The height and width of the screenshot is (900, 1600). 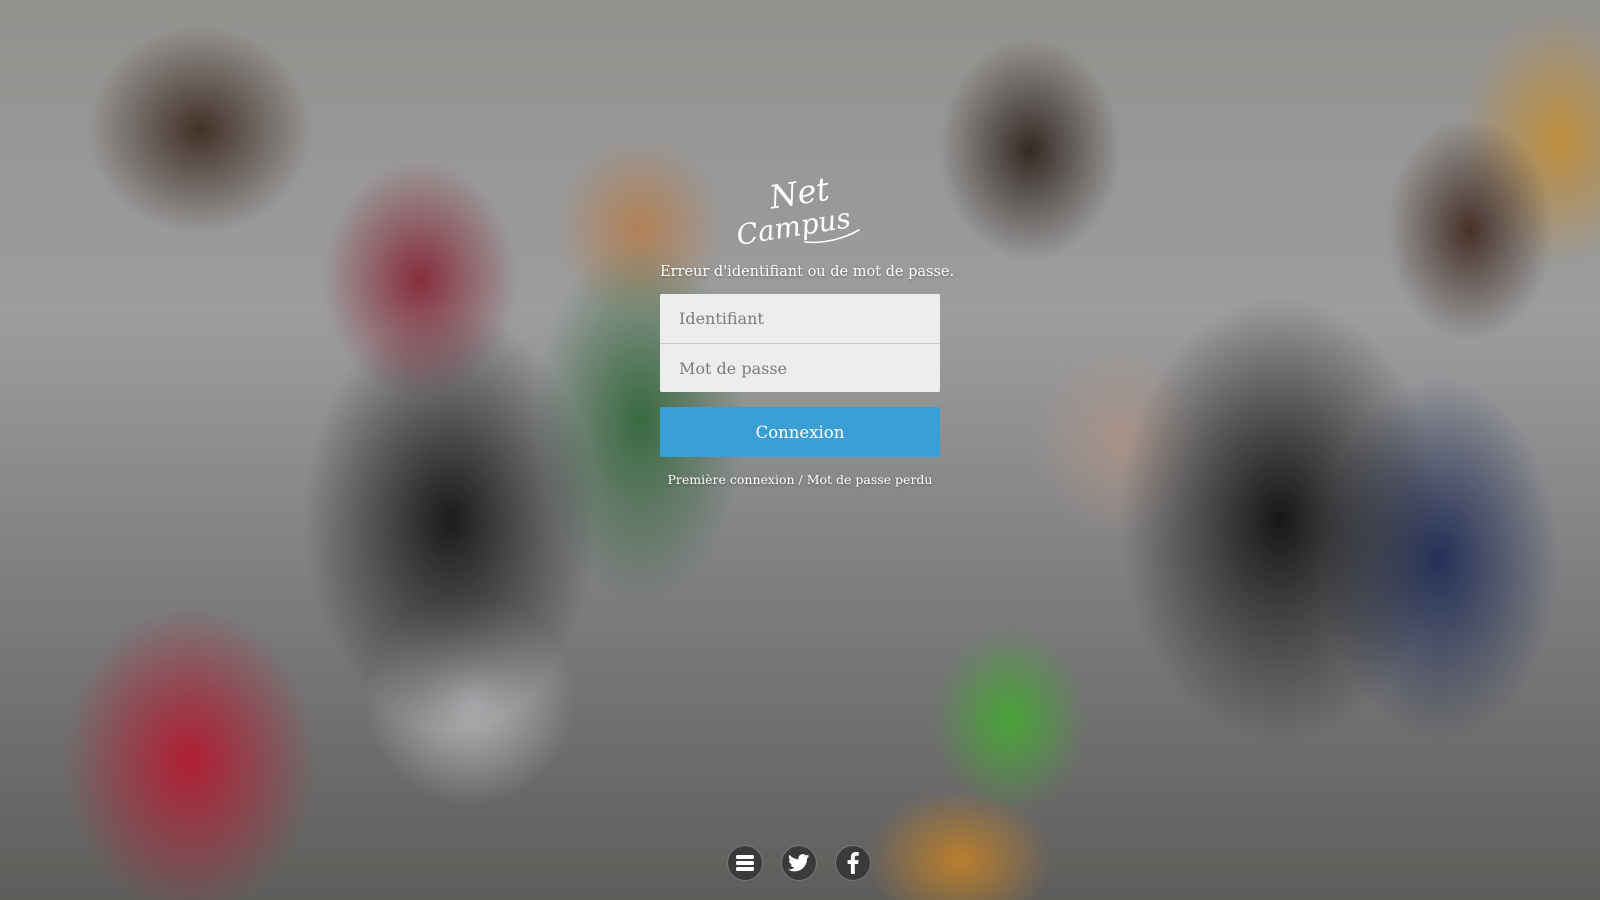 What do you see at coordinates (800, 318) in the screenshot?
I see `username-input` at bounding box center [800, 318].